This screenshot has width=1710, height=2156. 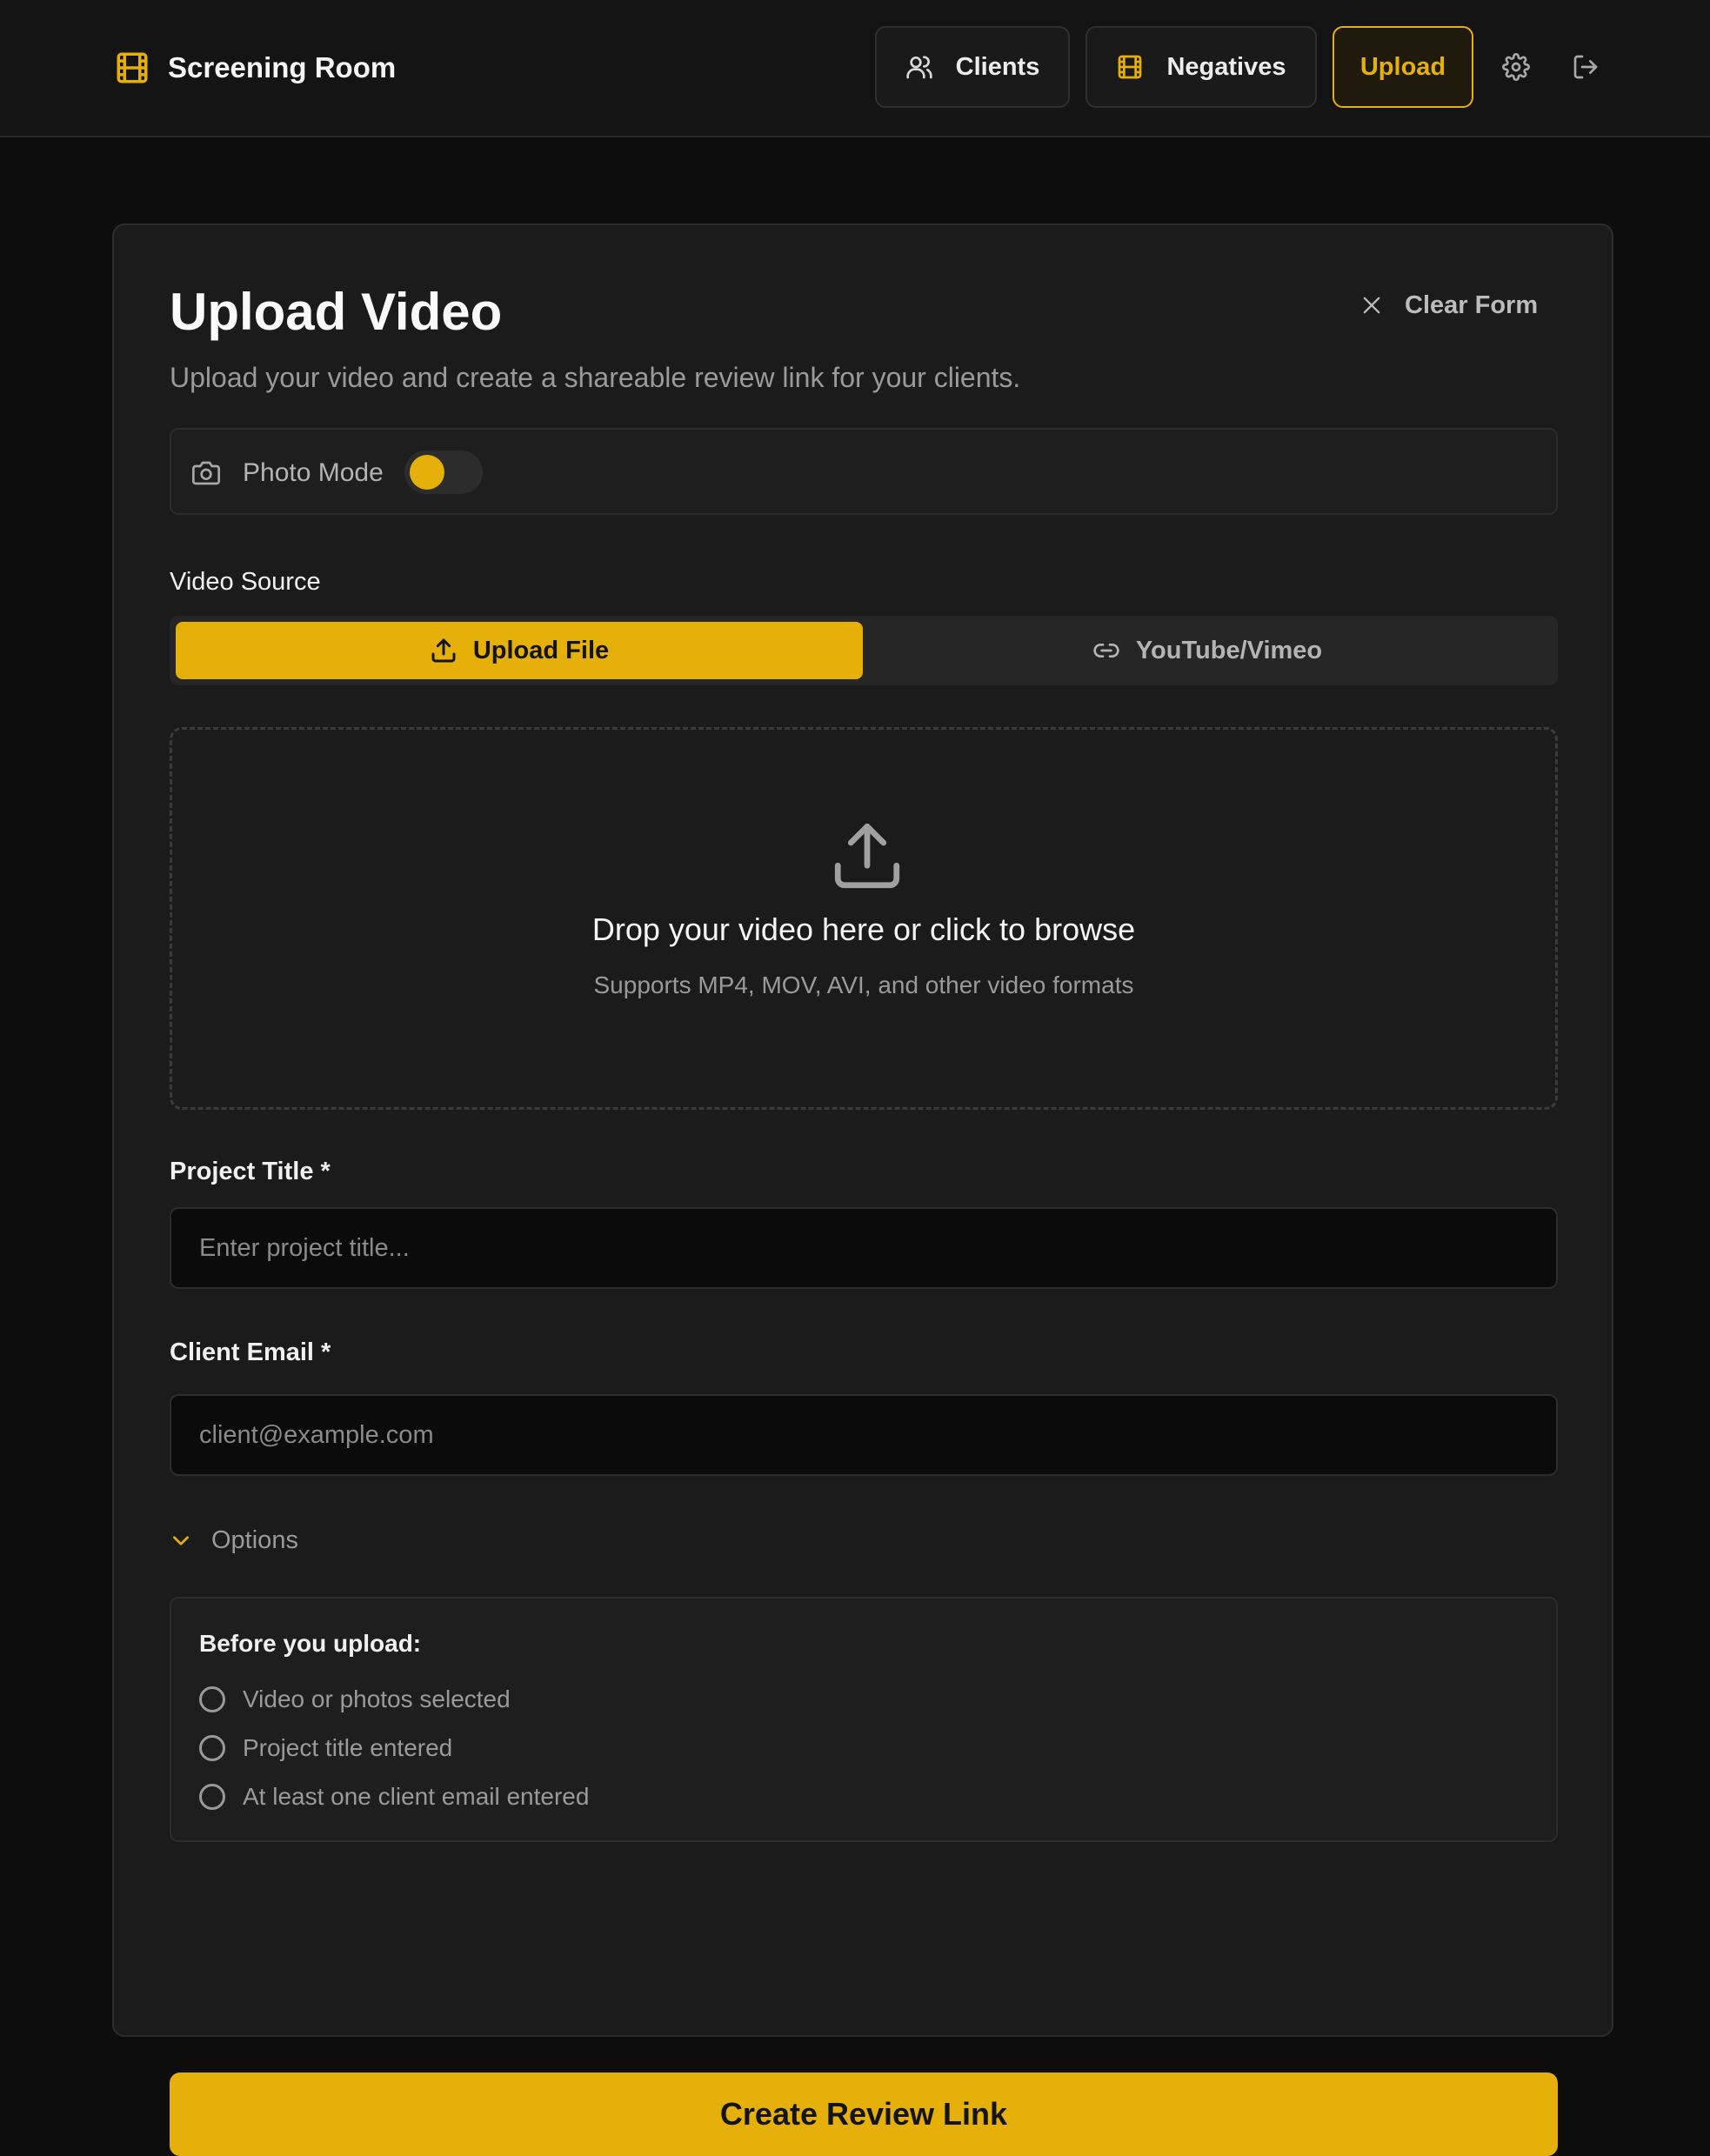 I want to click on youtube-vimeo-tab: YouTube/Vimeo, so click(x=1207, y=650).